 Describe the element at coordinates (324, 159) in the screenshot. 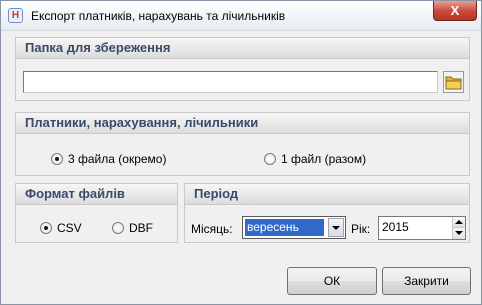

I see `radio-one-file-label: 1 файл (разом)` at that location.